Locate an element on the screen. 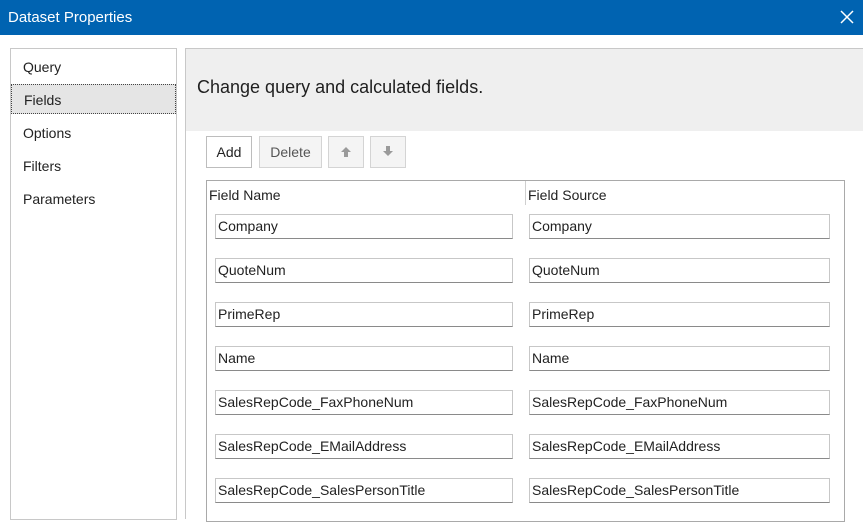 Image resolution: width=863 pixels, height=522 pixels. field-name-cell: PrimeRep is located at coordinates (364, 314).